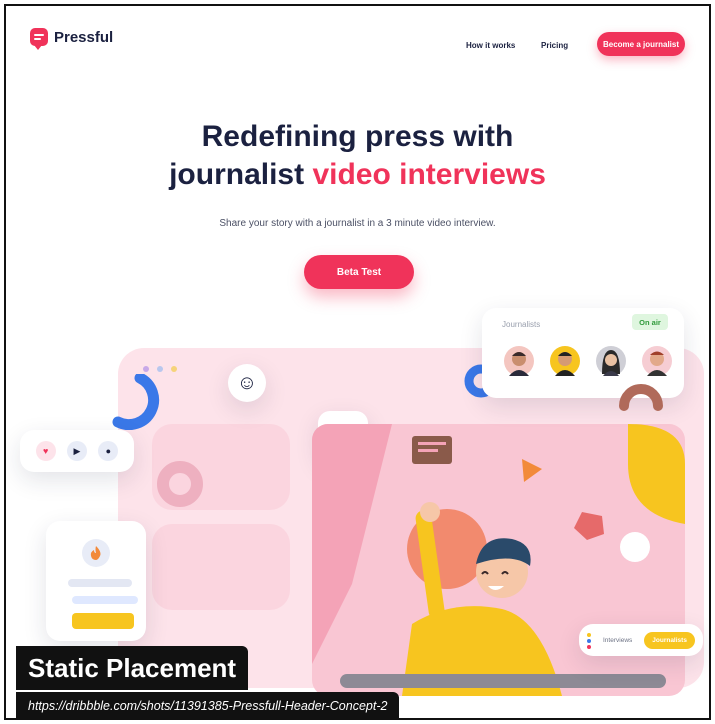  I want to click on pink-donut-shape, so click(180, 484).